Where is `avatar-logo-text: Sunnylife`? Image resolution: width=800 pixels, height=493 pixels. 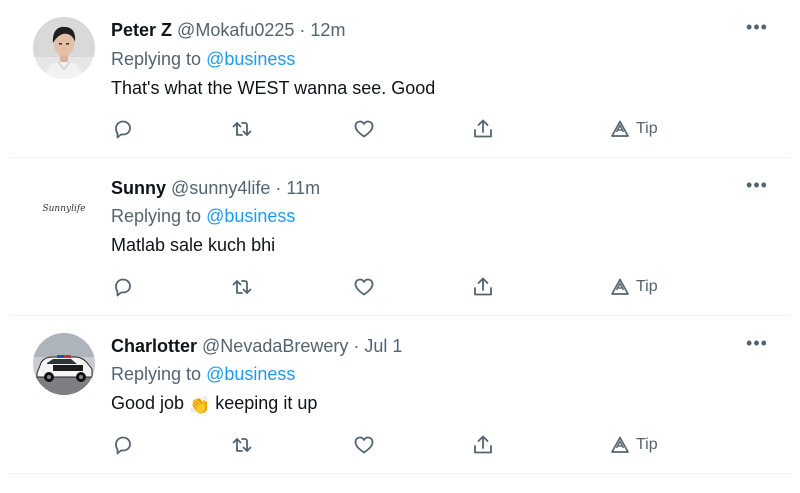 avatar-logo-text: Sunnylife is located at coordinates (63, 209).